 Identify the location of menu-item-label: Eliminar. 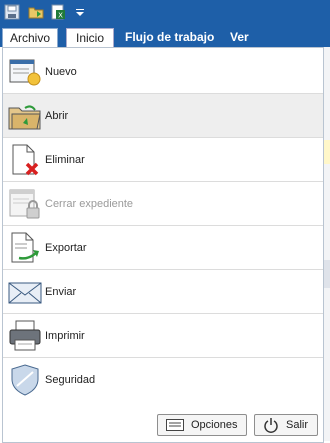
(65, 160).